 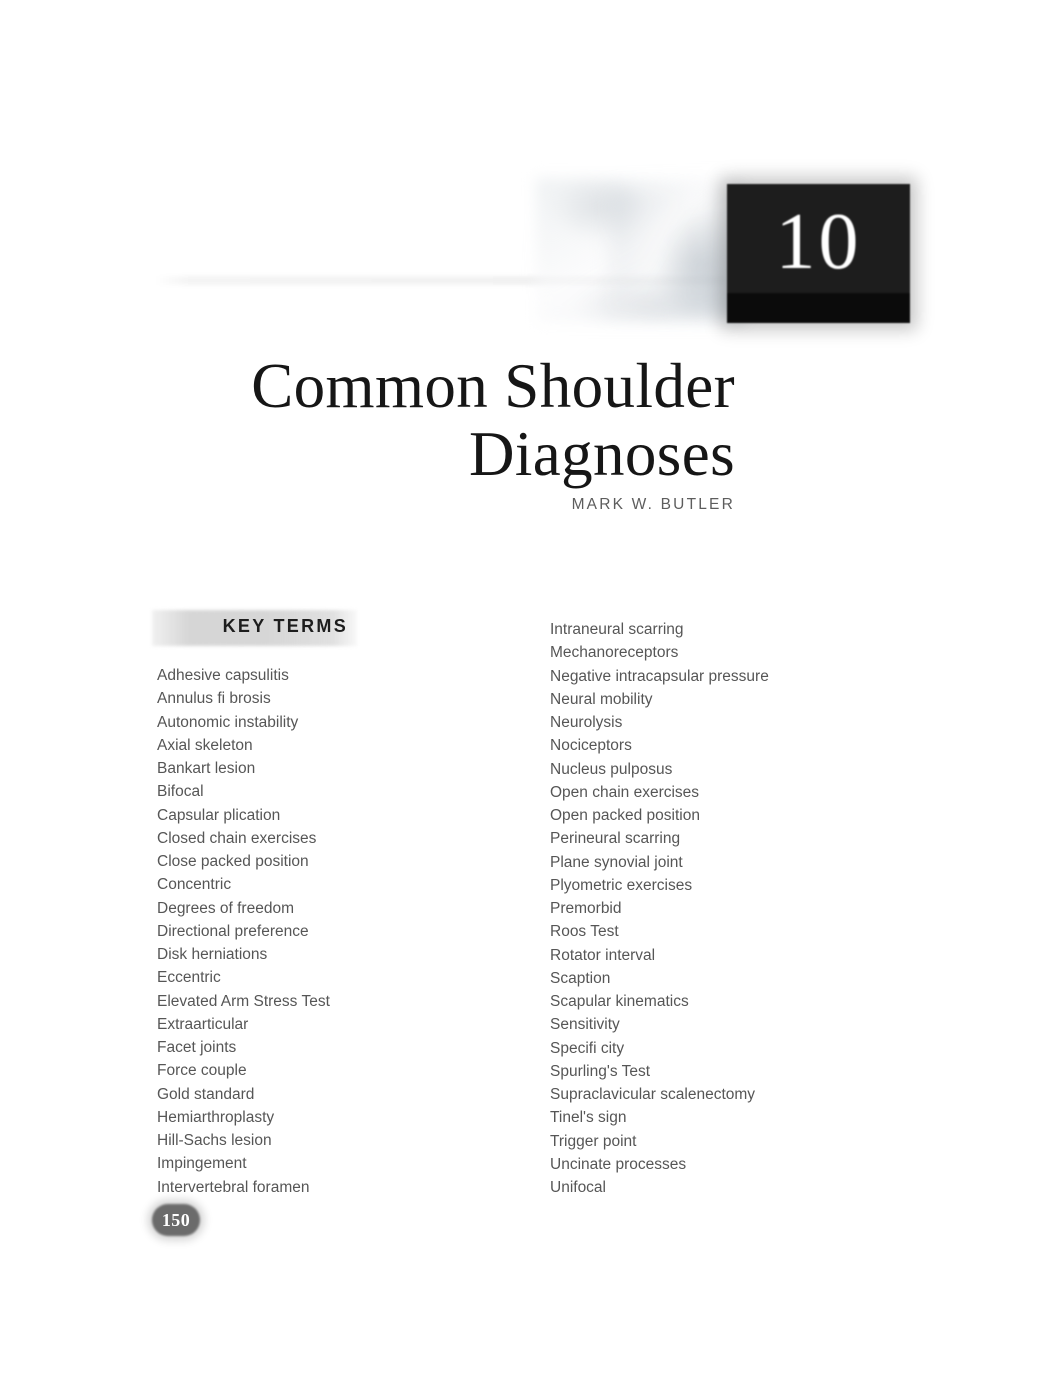 What do you see at coordinates (619, 1001) in the screenshot?
I see `key-term-item: Scapular kinematics` at bounding box center [619, 1001].